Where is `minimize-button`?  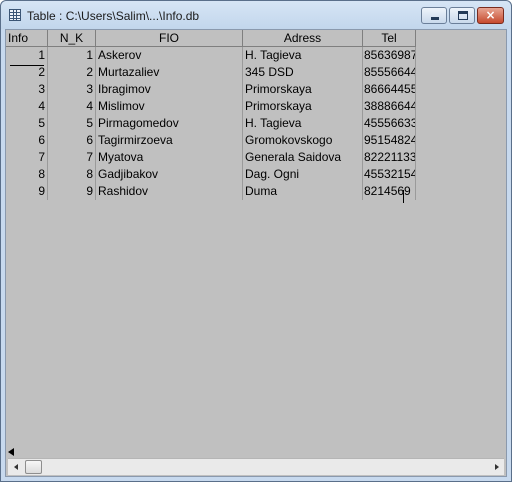 minimize-button is located at coordinates (434, 15).